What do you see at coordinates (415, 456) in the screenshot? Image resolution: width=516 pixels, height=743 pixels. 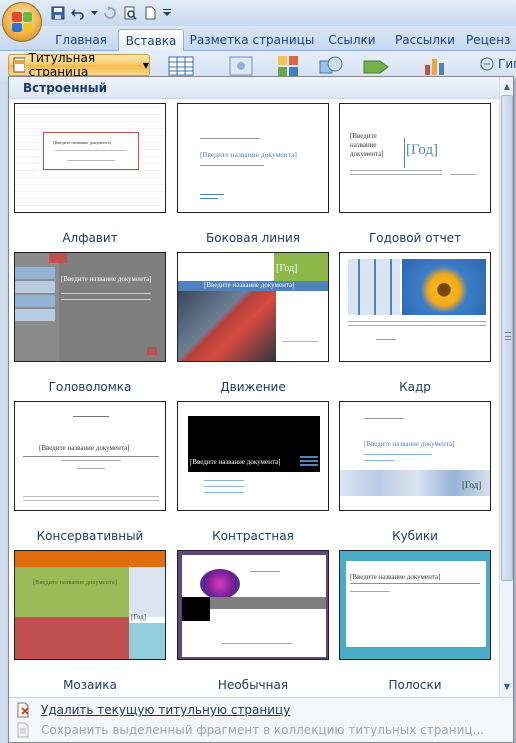 I see `thumbnail-cubes: [Введите название документа] [Год]` at bounding box center [415, 456].